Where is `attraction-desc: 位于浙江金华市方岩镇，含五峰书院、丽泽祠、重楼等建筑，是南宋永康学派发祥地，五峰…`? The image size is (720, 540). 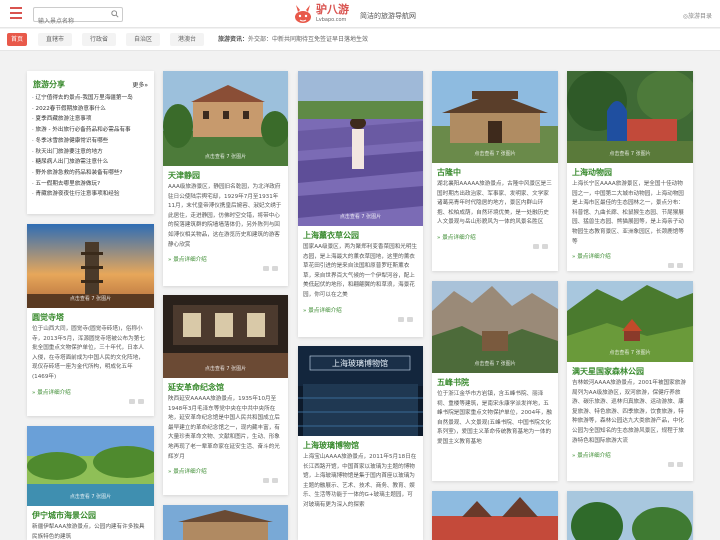 attraction-desc: 位于浙江金华市方岩镇，含五峰书院、丽泽祠、重楼等建筑，是南宋永康学派发祥地，五峰… is located at coordinates (494, 418).